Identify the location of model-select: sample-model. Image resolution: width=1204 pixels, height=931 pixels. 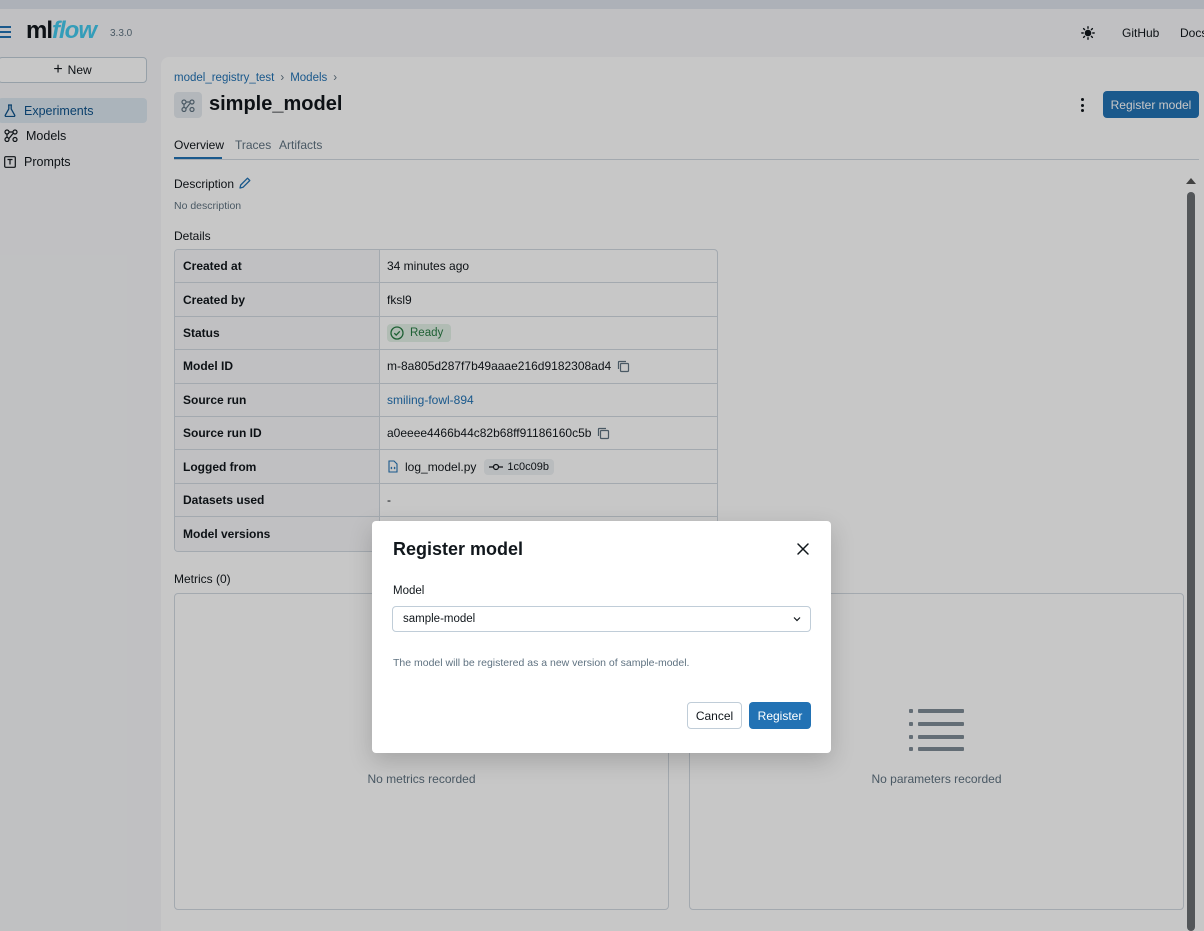
(601, 619).